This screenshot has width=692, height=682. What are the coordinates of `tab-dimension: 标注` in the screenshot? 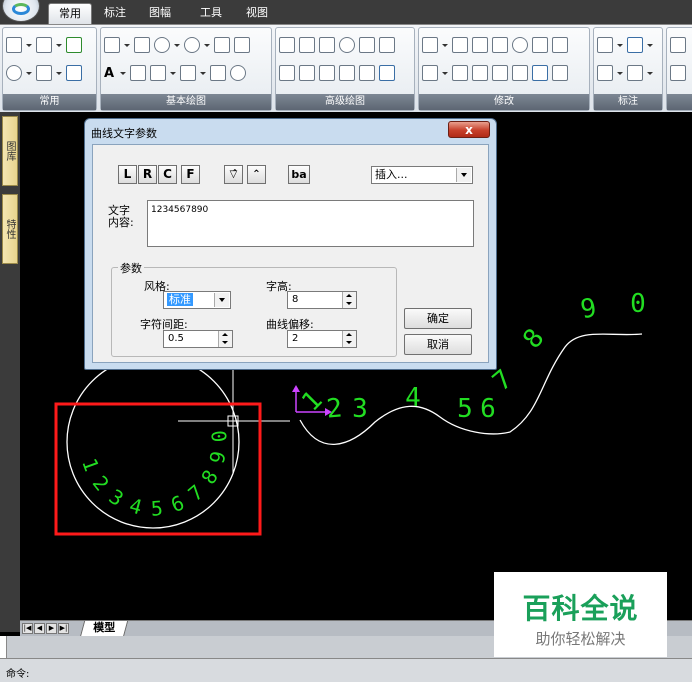 It's located at (115, 13).